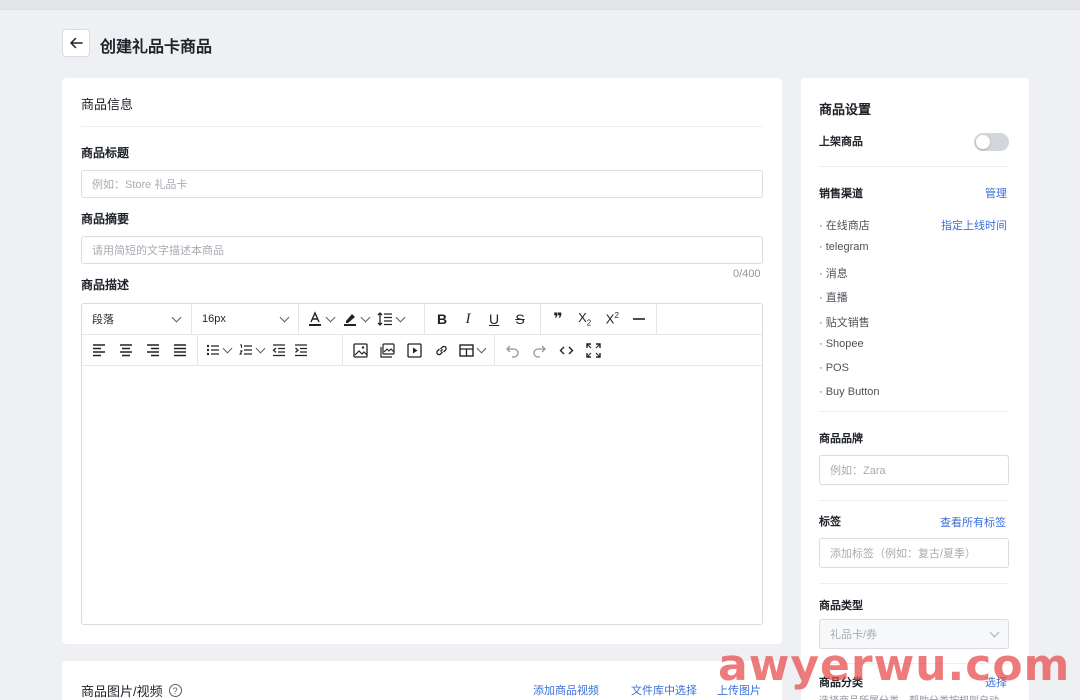 Image resolution: width=1080 pixels, height=700 pixels. What do you see at coordinates (212, 350) in the screenshot?
I see `bullet-list-icon` at bounding box center [212, 350].